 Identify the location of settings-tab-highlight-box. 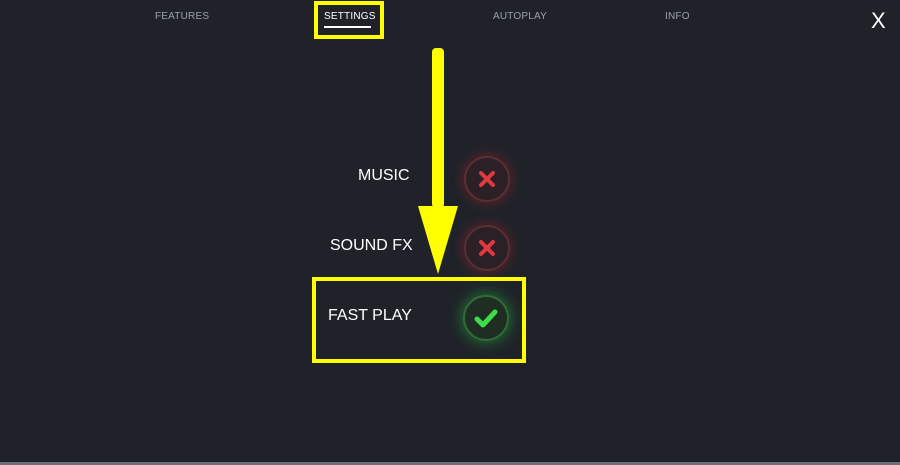
(349, 20).